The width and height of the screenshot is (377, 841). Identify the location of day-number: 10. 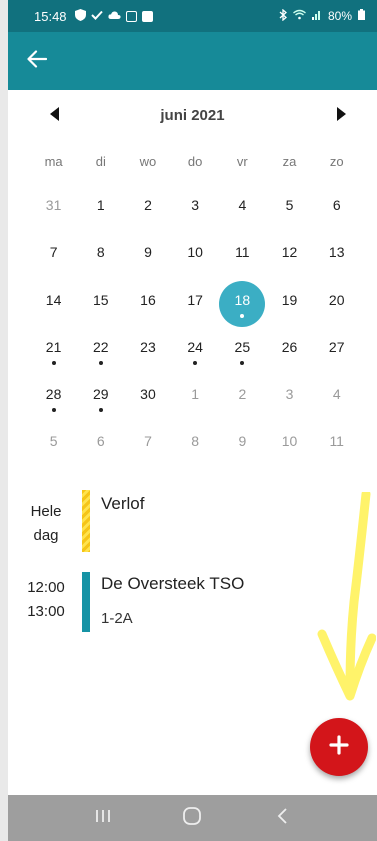
(195, 252).